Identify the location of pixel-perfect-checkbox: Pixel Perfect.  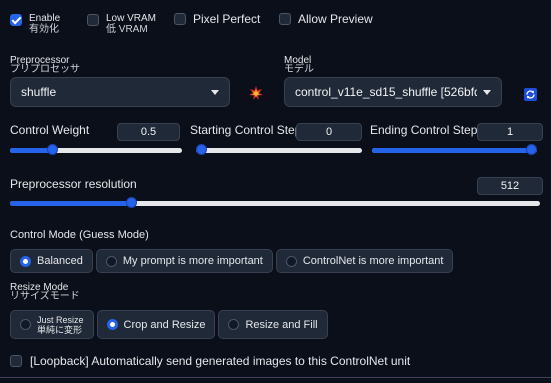
(221, 20).